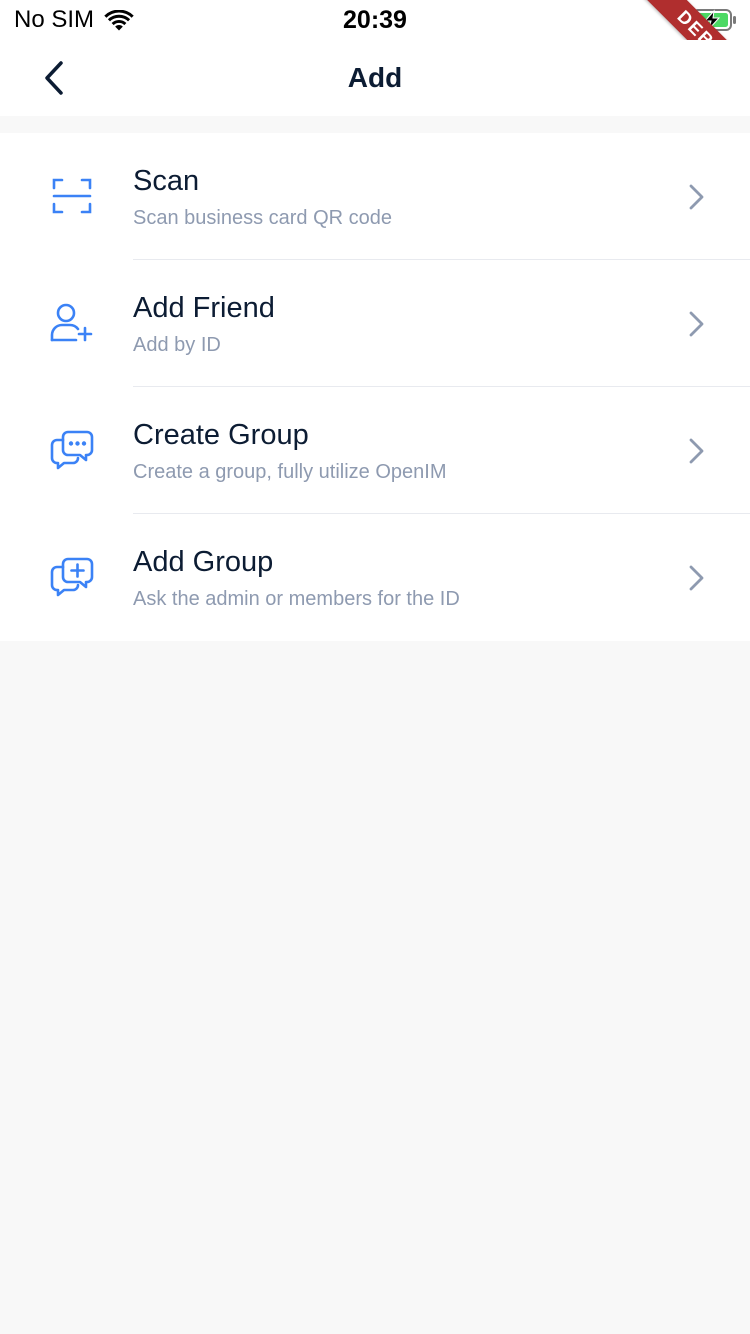 The width and height of the screenshot is (750, 1334). What do you see at coordinates (72, 450) in the screenshot?
I see `group-chat-icon` at bounding box center [72, 450].